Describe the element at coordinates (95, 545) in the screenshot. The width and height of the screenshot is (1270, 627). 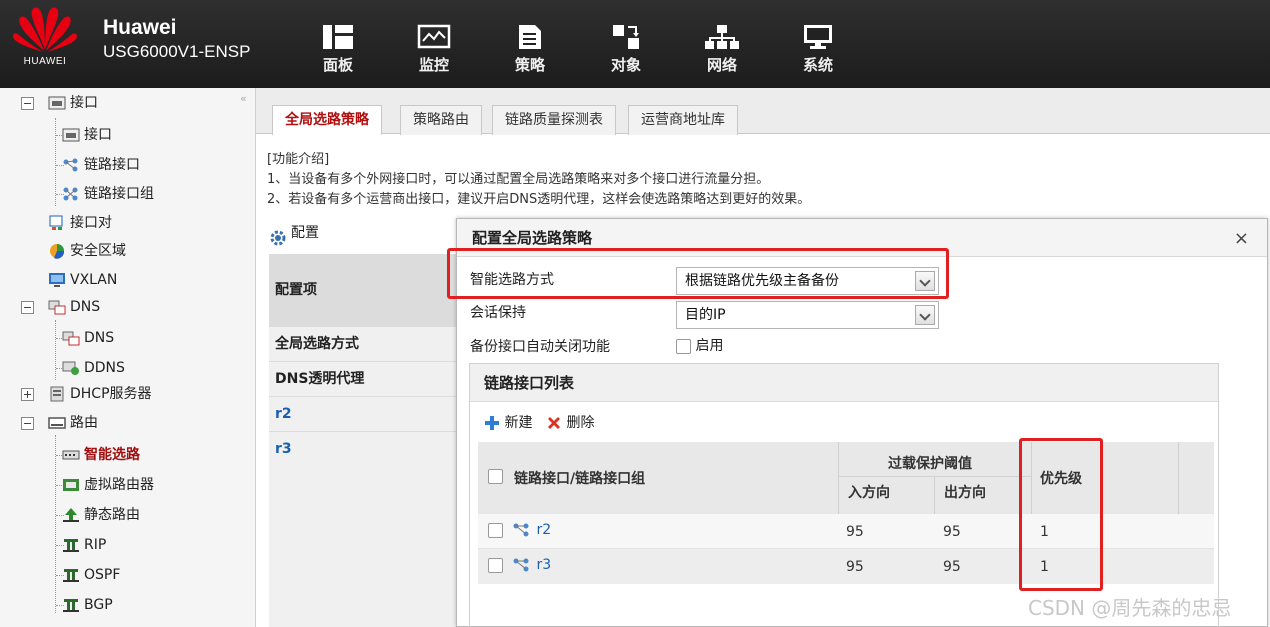
I see `sidebar-item-label: RIP` at that location.